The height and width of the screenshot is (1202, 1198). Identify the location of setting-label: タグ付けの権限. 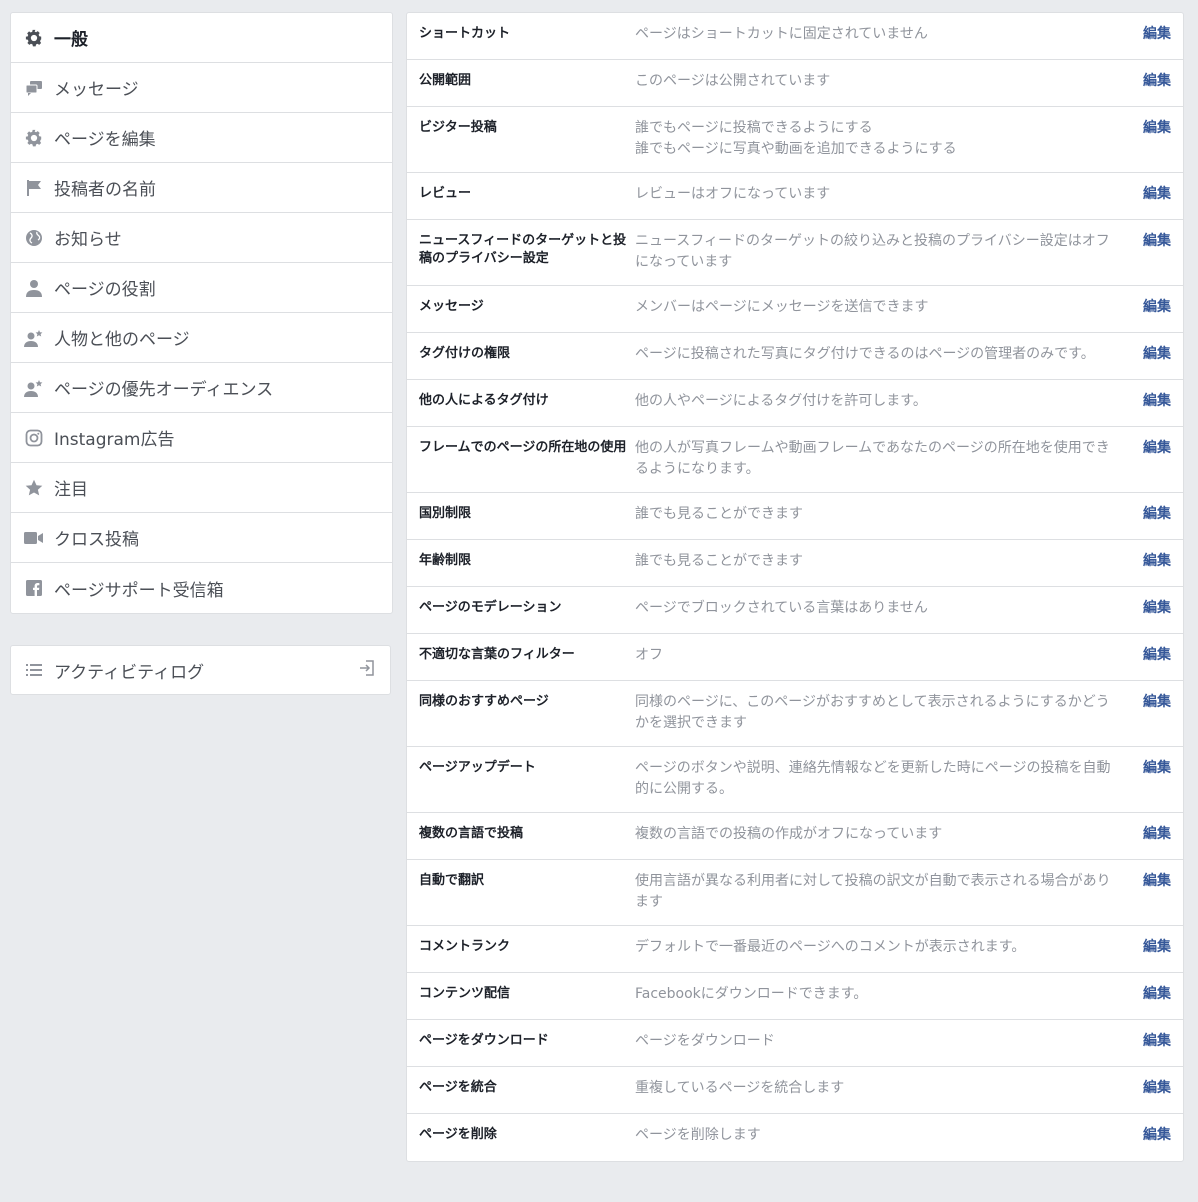
(465, 353).